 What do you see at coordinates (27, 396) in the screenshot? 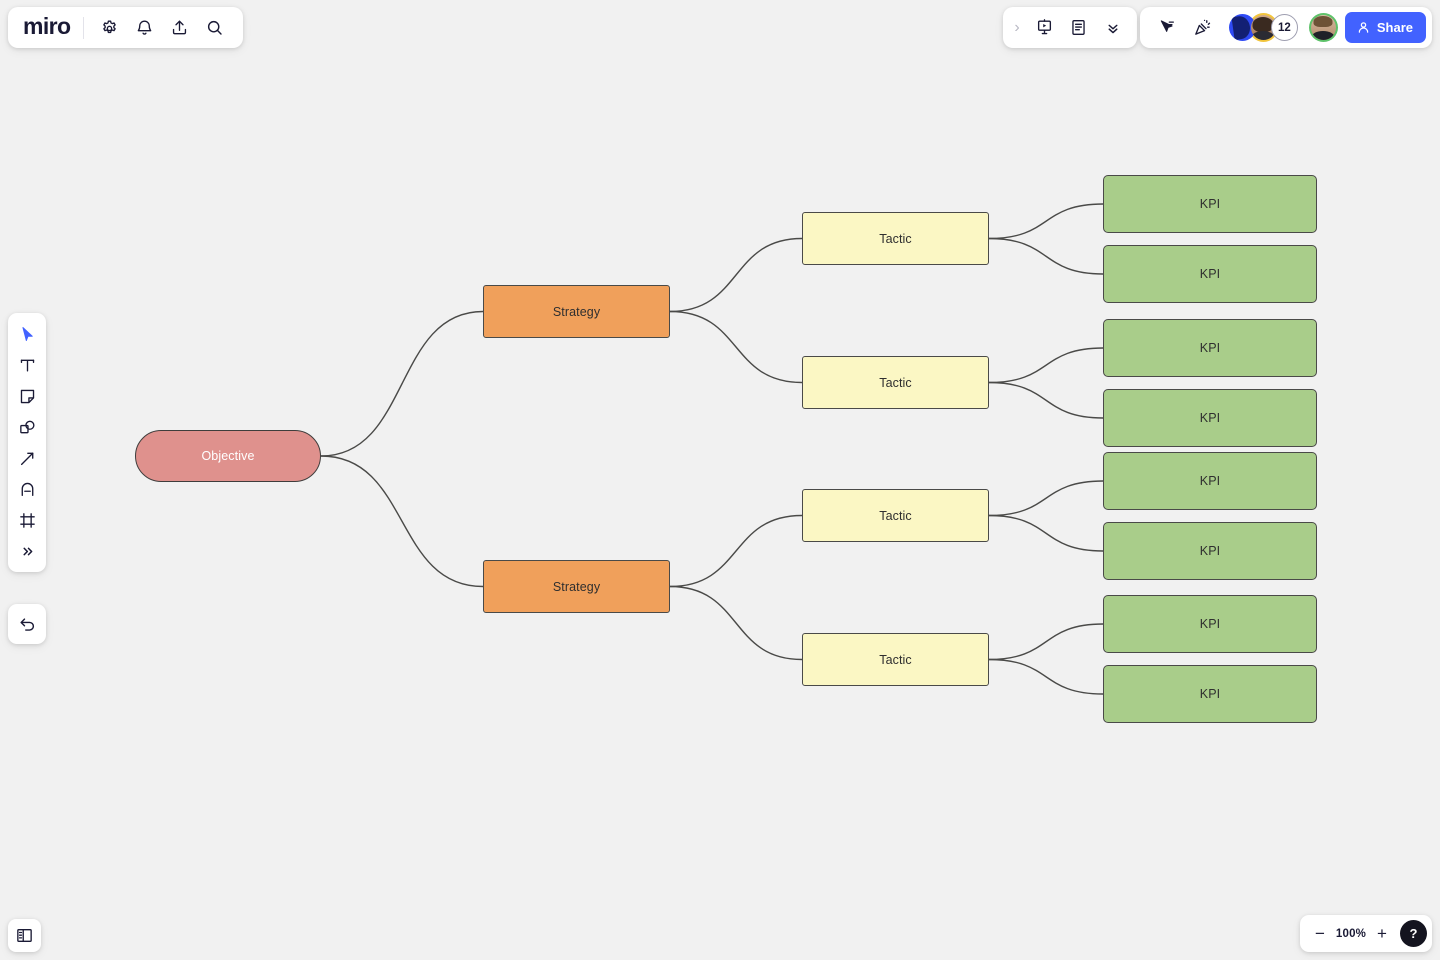
I see `sticky-tool` at bounding box center [27, 396].